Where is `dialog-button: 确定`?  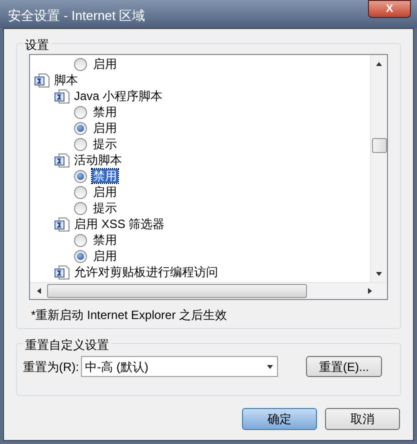
dialog-button: 确定 is located at coordinates (279, 419).